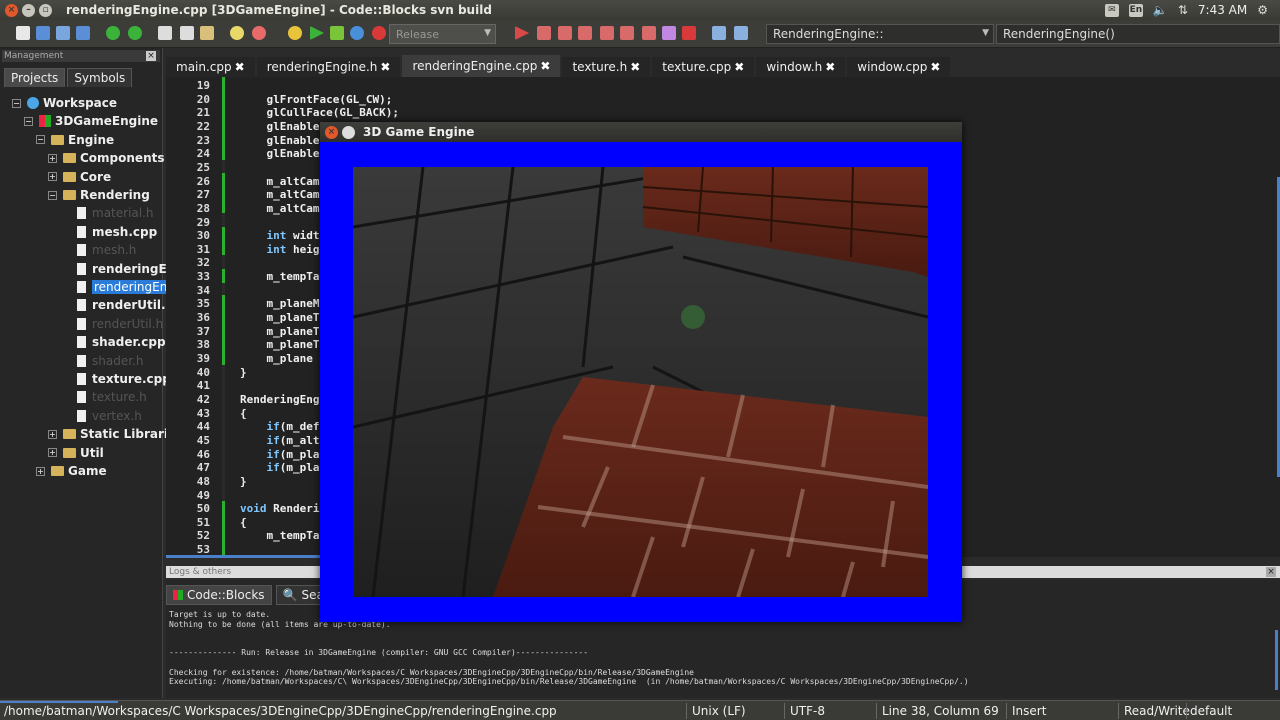 This screenshot has height=720, width=1280. What do you see at coordinates (207, 33) in the screenshot?
I see `paste-icon` at bounding box center [207, 33].